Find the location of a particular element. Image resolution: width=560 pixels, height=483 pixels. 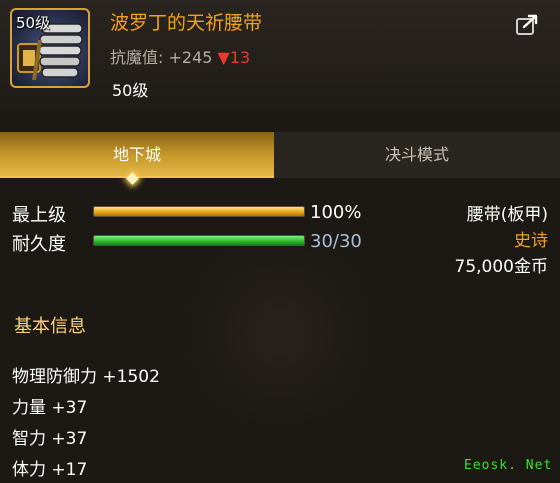

tab-pvp: 决斗模式 is located at coordinates (417, 155).